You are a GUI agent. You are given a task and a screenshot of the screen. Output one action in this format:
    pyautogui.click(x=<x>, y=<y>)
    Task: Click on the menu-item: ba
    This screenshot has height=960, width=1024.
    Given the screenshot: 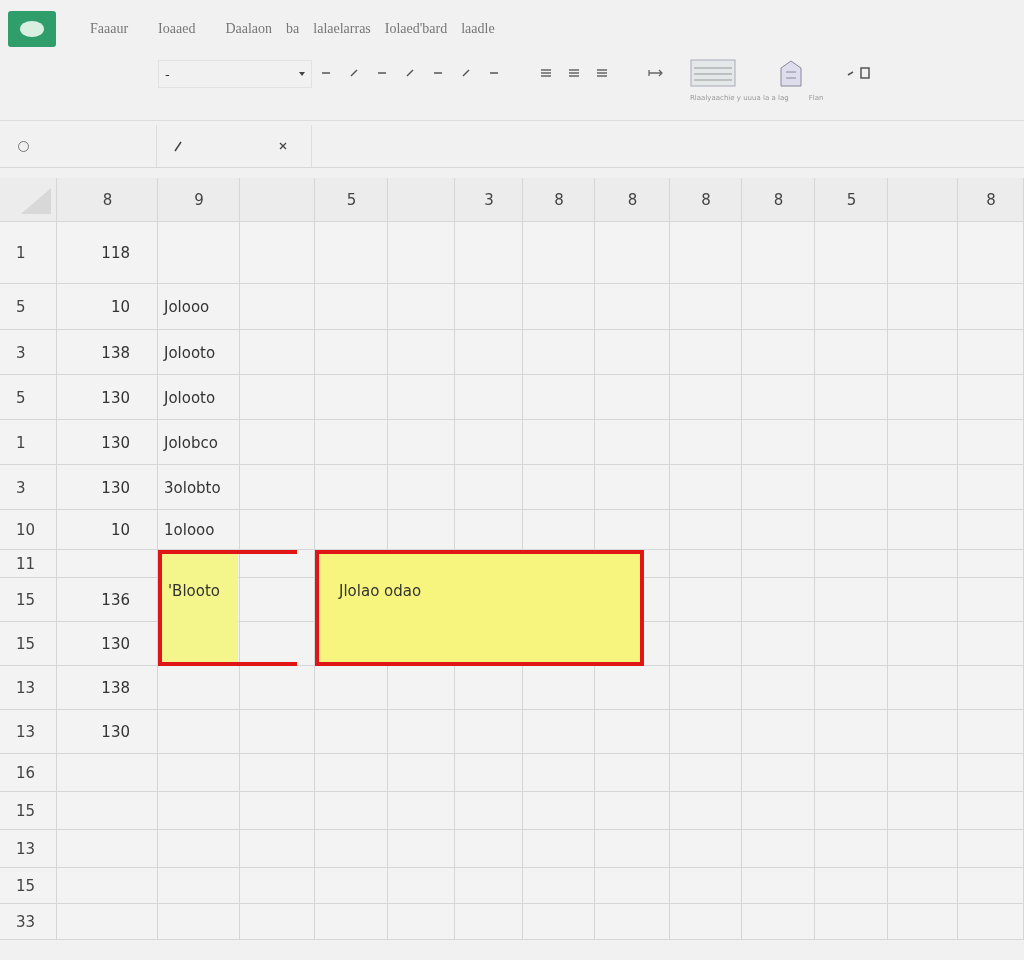 What is the action you would take?
    pyautogui.click(x=293, y=29)
    